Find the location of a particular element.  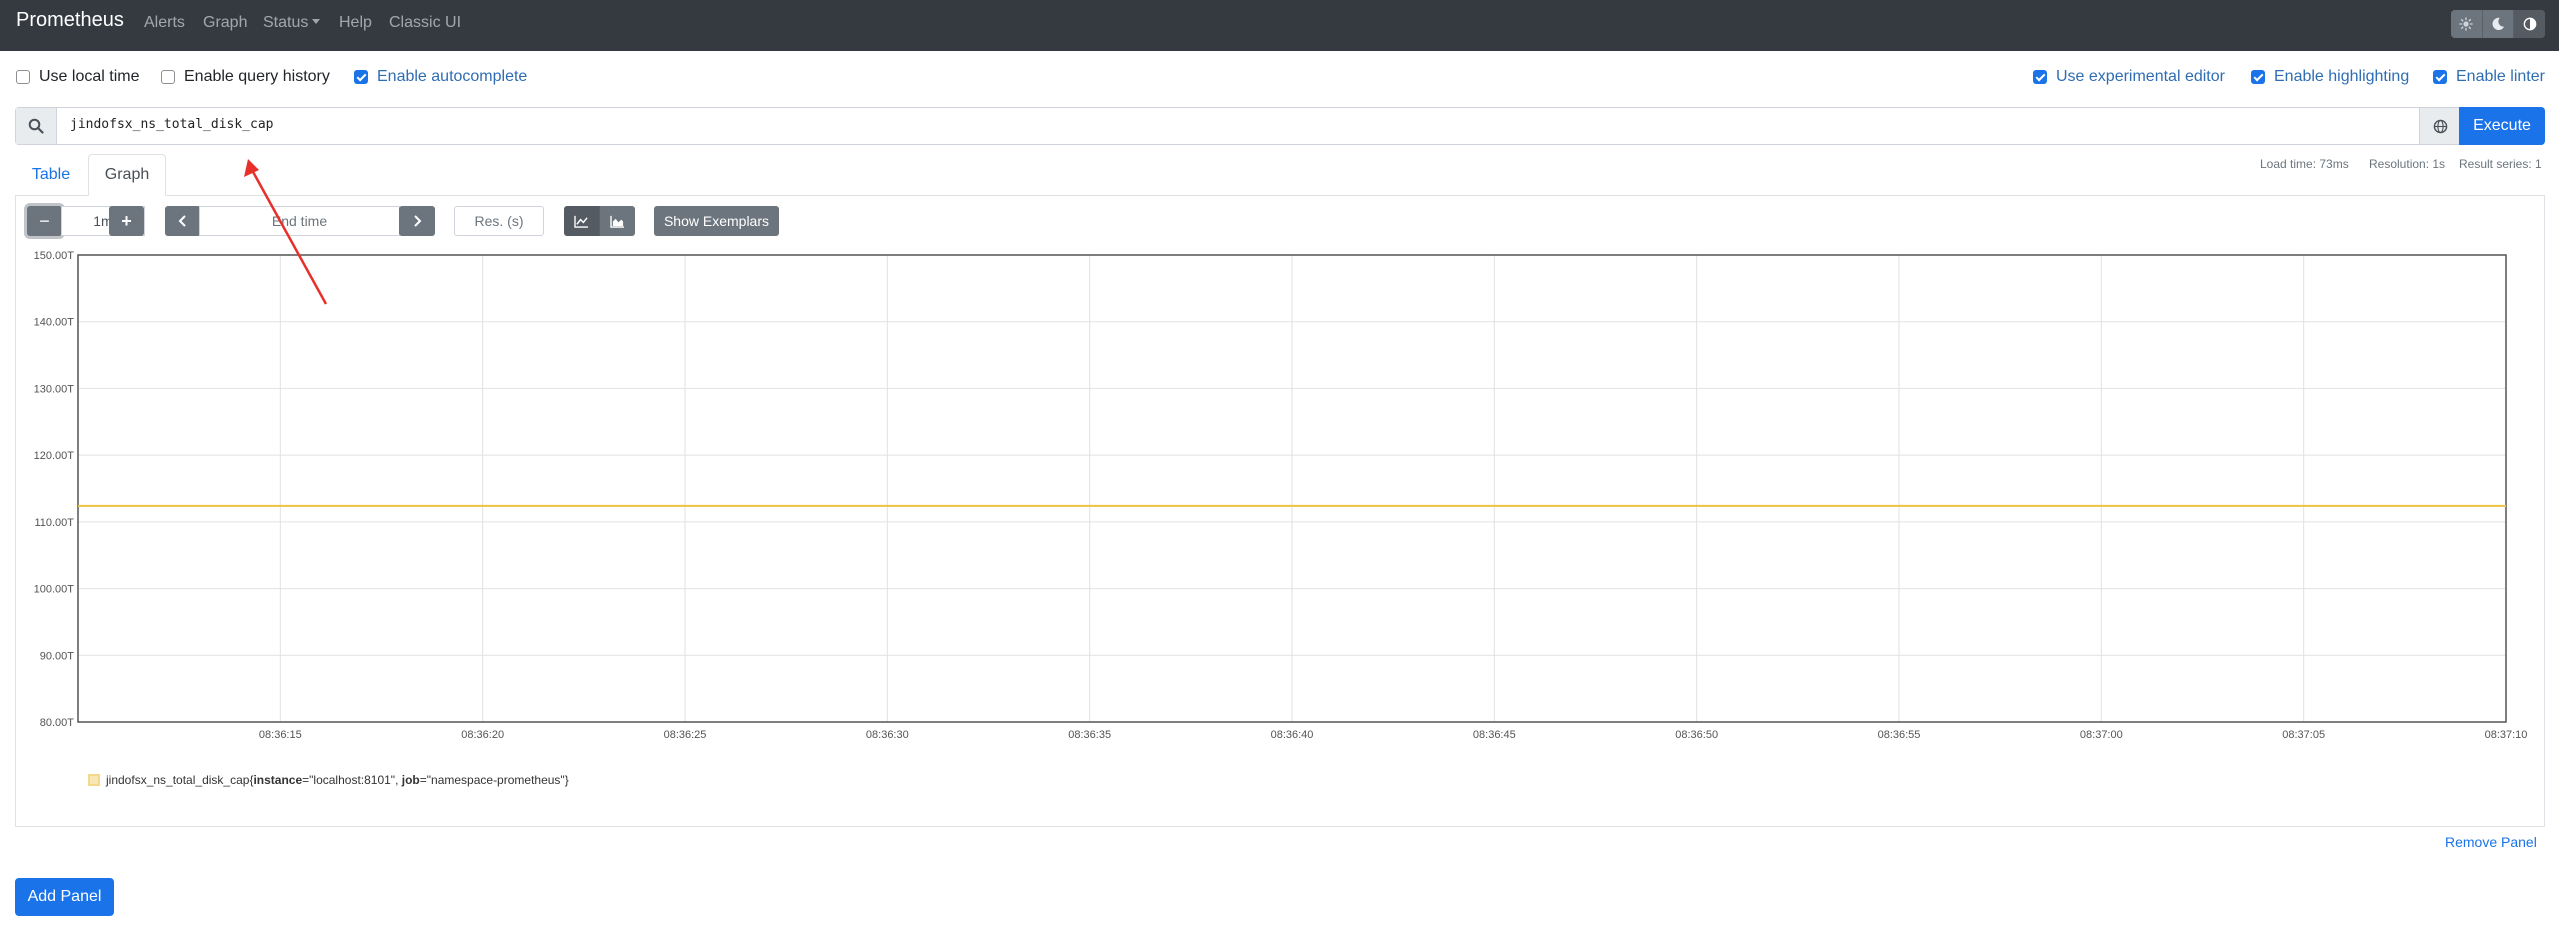

x-tick-label: 08:36:35 is located at coordinates (1089, 735).